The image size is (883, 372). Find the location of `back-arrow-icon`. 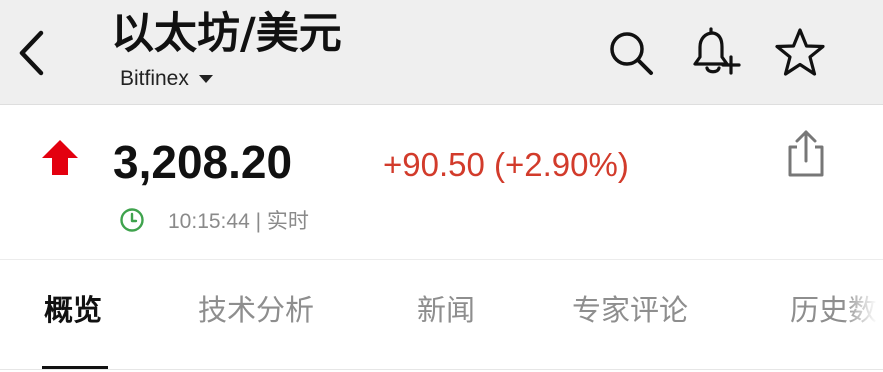

back-arrow-icon is located at coordinates (32, 55).